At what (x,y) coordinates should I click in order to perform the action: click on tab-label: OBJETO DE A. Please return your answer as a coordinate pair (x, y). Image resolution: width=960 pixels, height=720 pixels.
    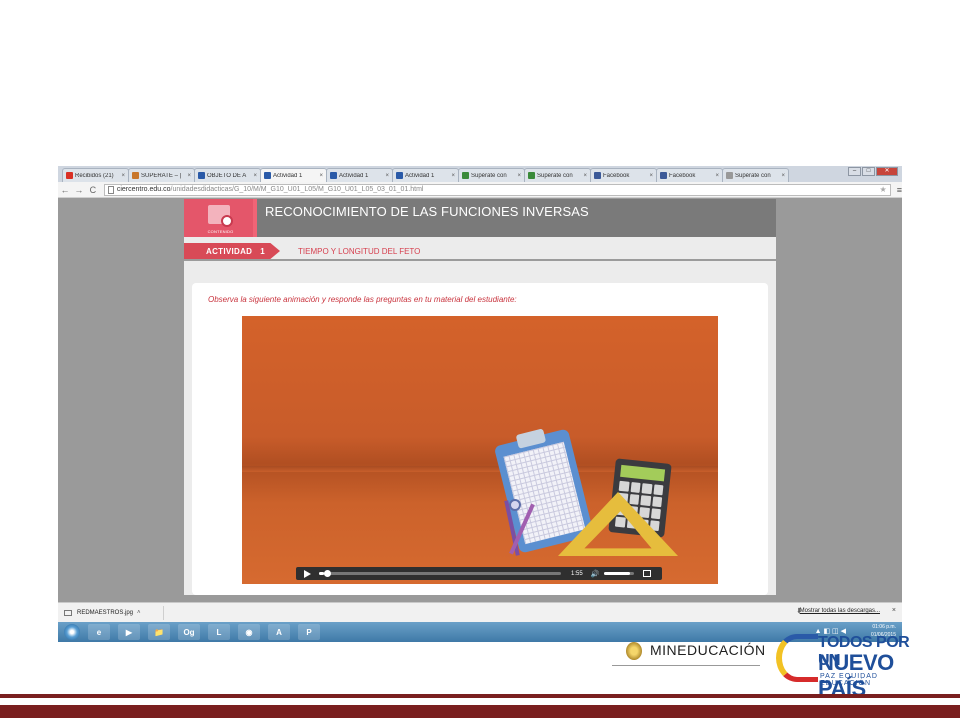
    Looking at the image, I should click on (227, 175).